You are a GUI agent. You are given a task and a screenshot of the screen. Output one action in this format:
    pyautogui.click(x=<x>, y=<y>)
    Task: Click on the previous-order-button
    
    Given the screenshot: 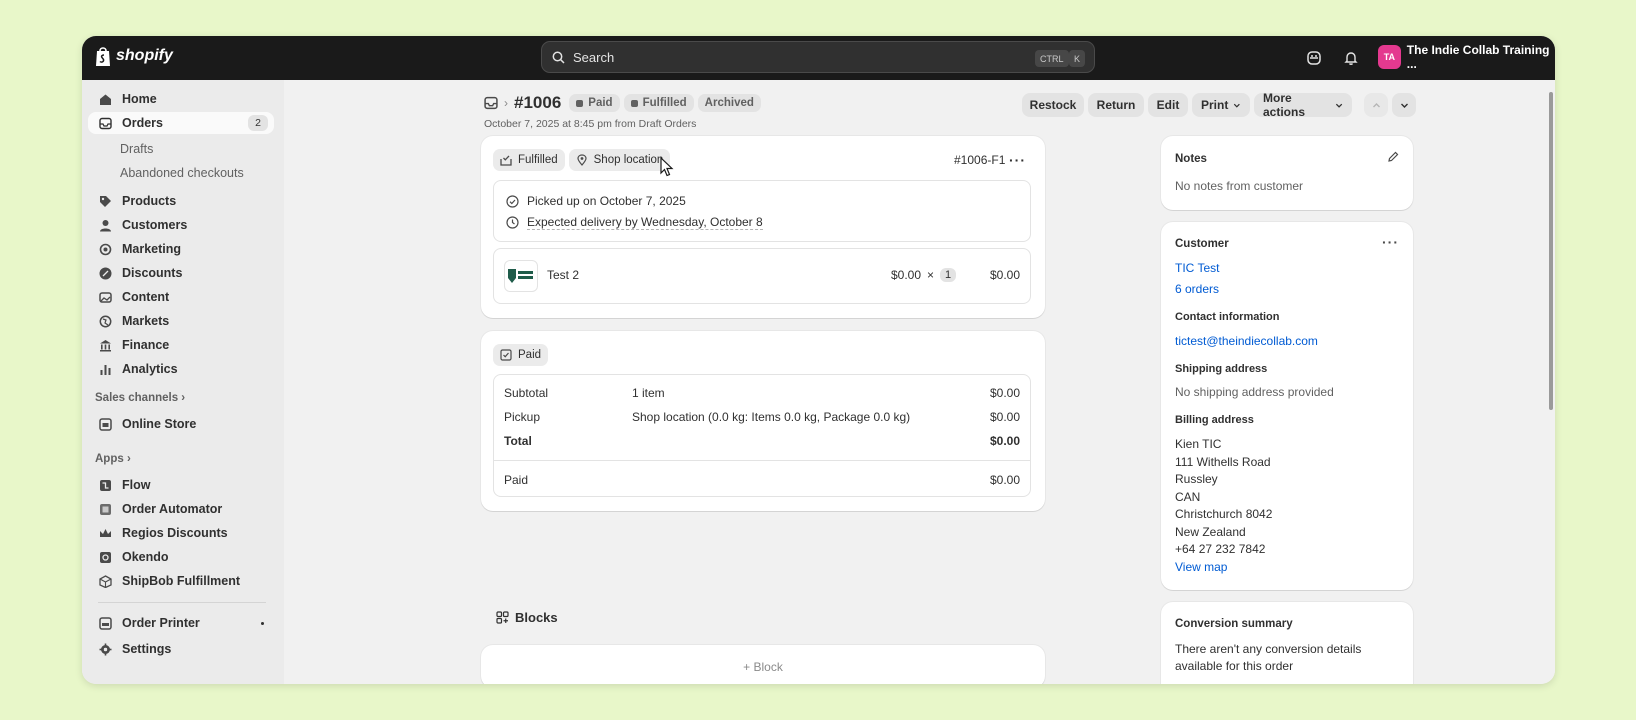 What is the action you would take?
    pyautogui.click(x=1376, y=105)
    